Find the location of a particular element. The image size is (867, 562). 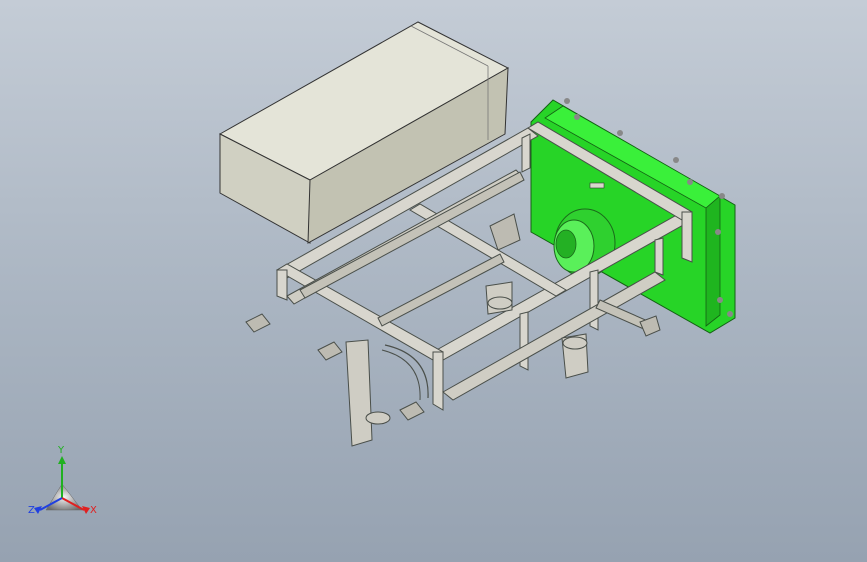

triad-z-label: Z is located at coordinates (31, 510).